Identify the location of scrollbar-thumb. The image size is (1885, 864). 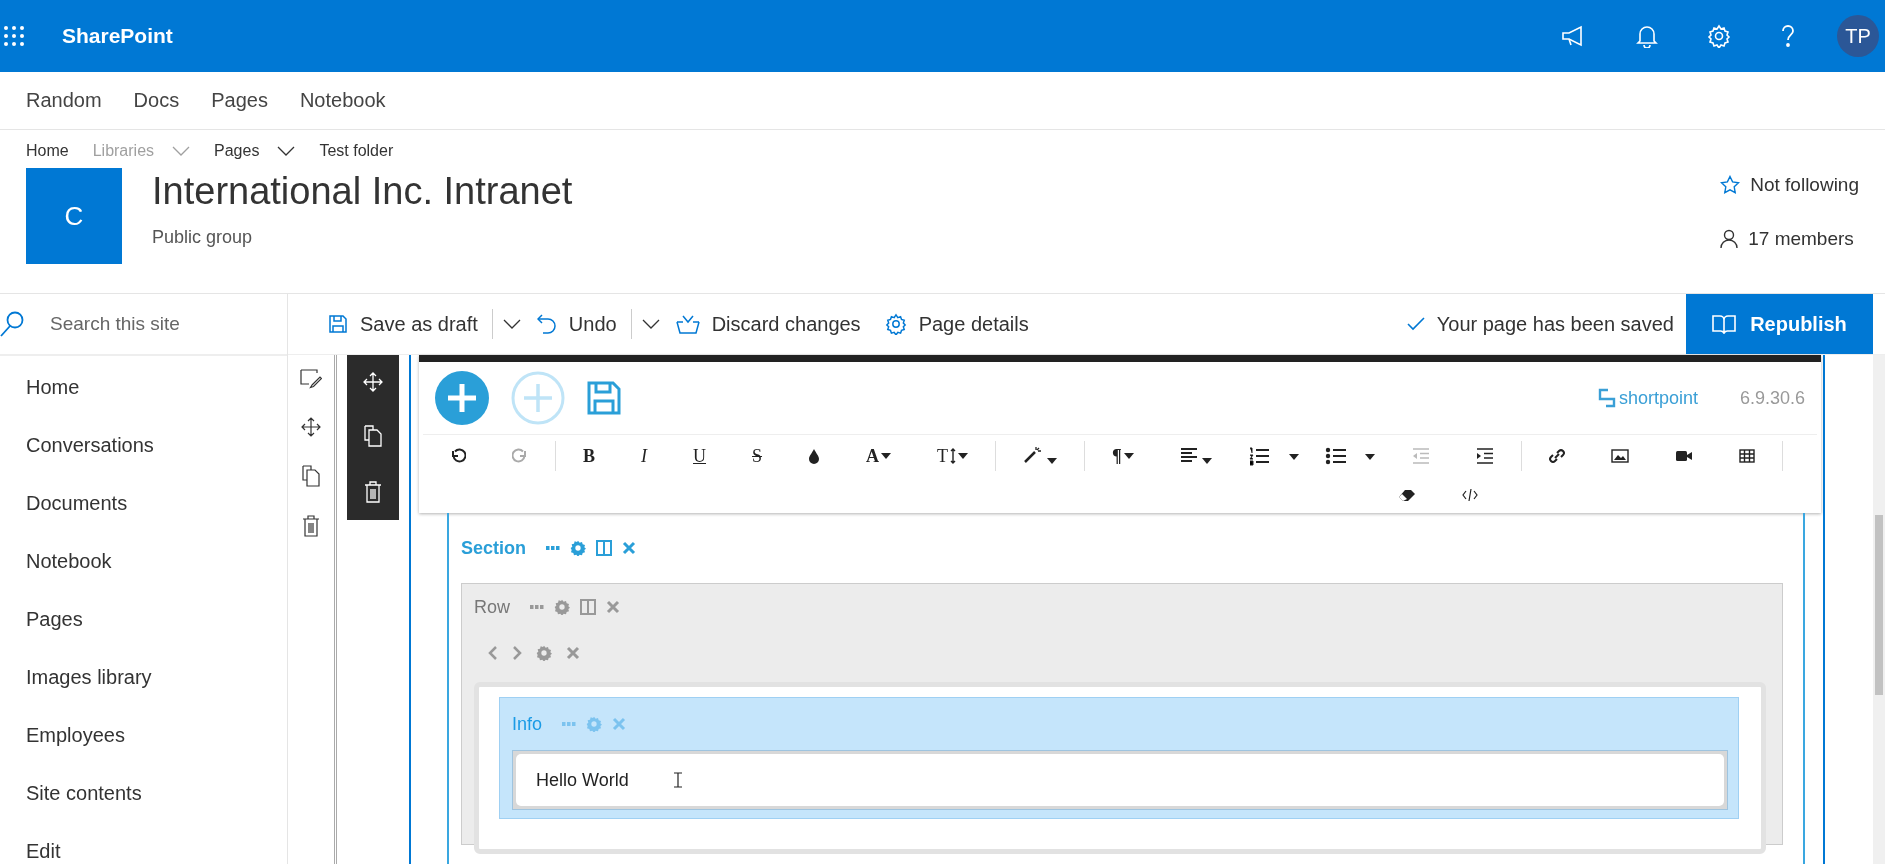
(1879, 605).